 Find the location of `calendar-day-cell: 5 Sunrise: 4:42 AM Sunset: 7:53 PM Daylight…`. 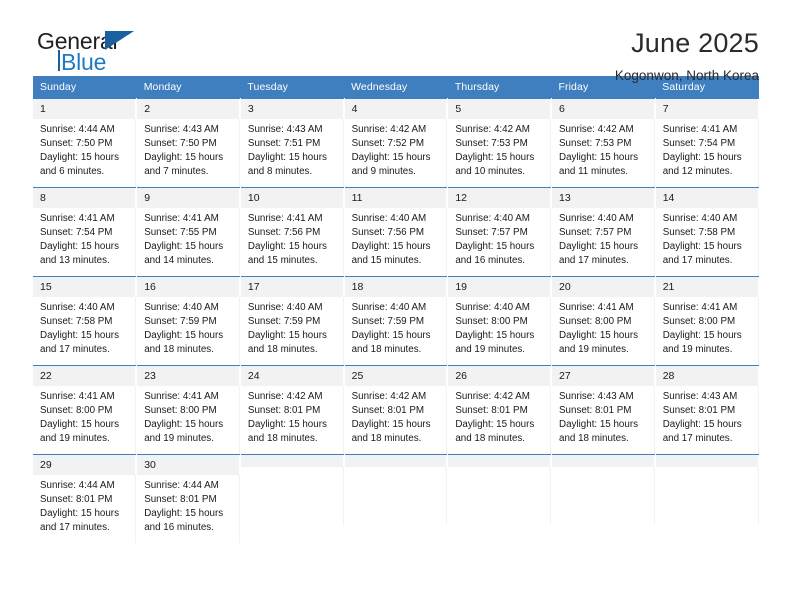

calendar-day-cell: 5 Sunrise: 4:42 AM Sunset: 7:53 PM Daylight… is located at coordinates (500, 143).